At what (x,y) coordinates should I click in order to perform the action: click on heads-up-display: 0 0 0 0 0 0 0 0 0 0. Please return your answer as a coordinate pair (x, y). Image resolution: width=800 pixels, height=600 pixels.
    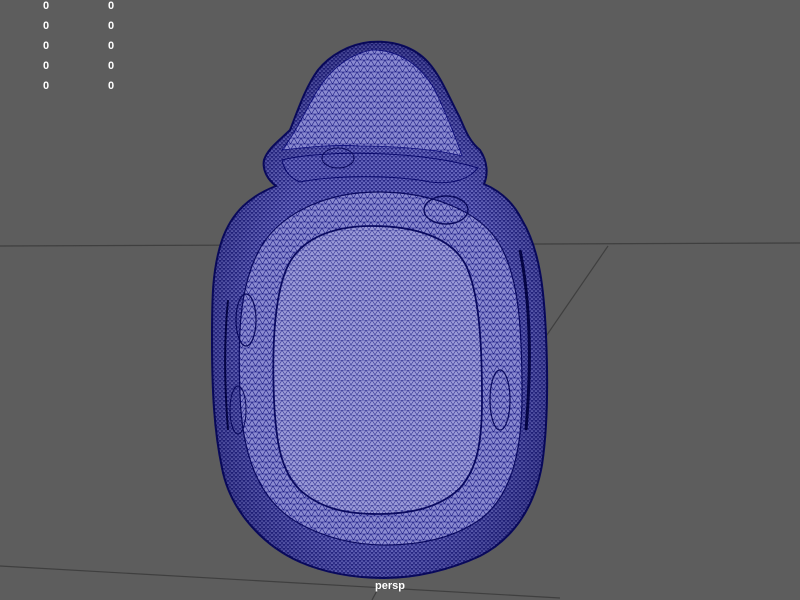
    Looking at the image, I should click on (70, 50).